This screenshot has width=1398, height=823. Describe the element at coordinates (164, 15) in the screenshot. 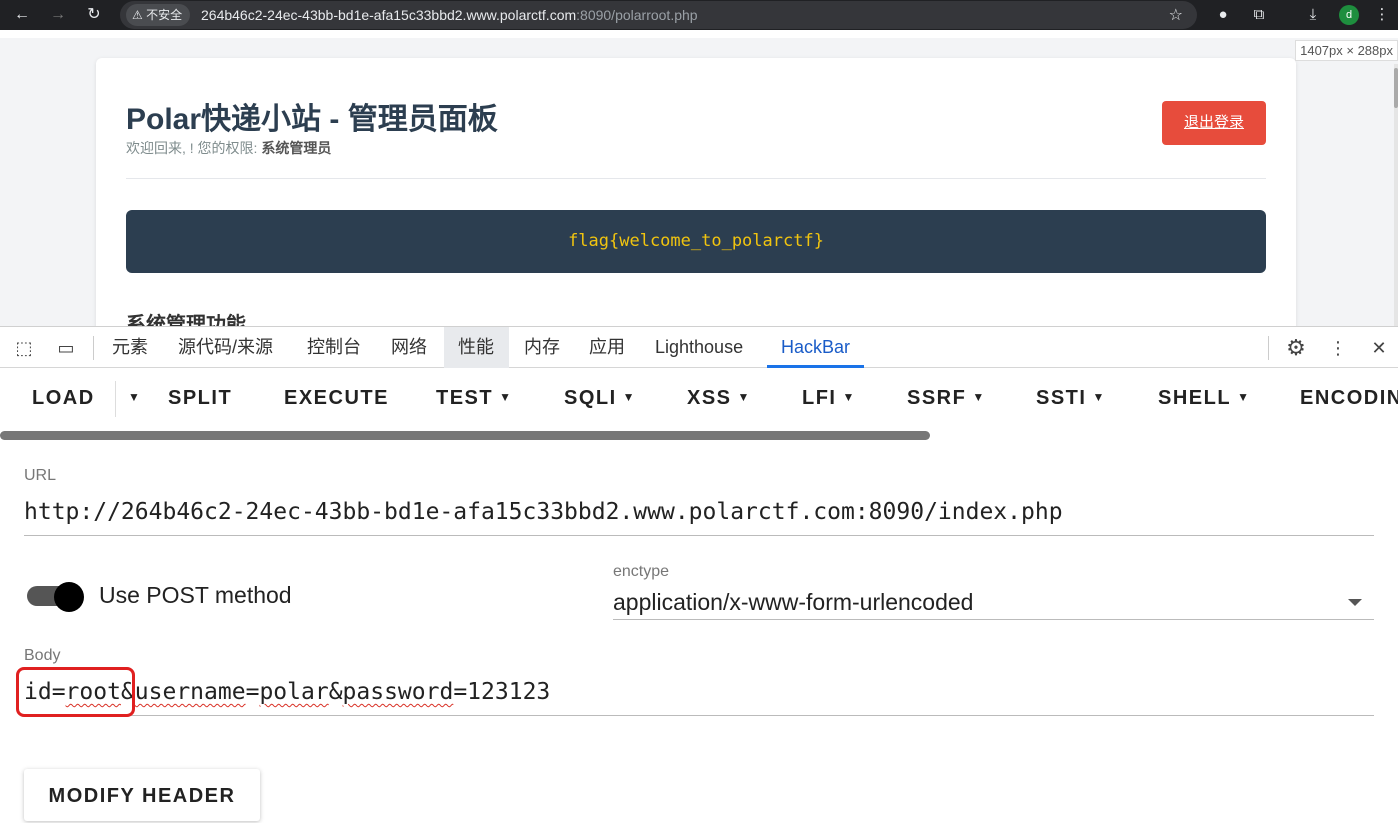

I see `security-label: 不安全` at that location.